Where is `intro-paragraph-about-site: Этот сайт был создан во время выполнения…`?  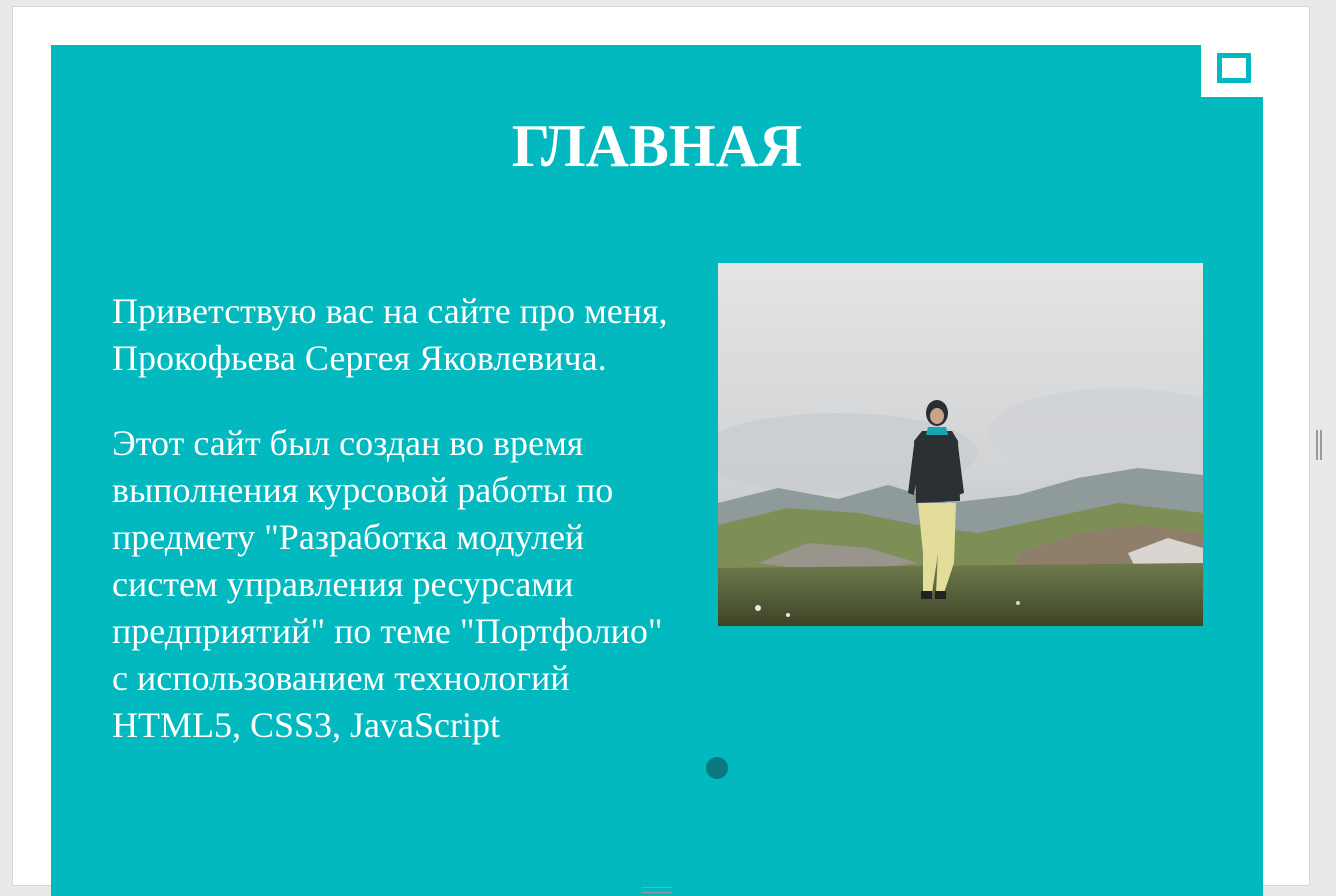
intro-paragraph-about-site: Этот сайт был создан во время выполнения… is located at coordinates (387, 584).